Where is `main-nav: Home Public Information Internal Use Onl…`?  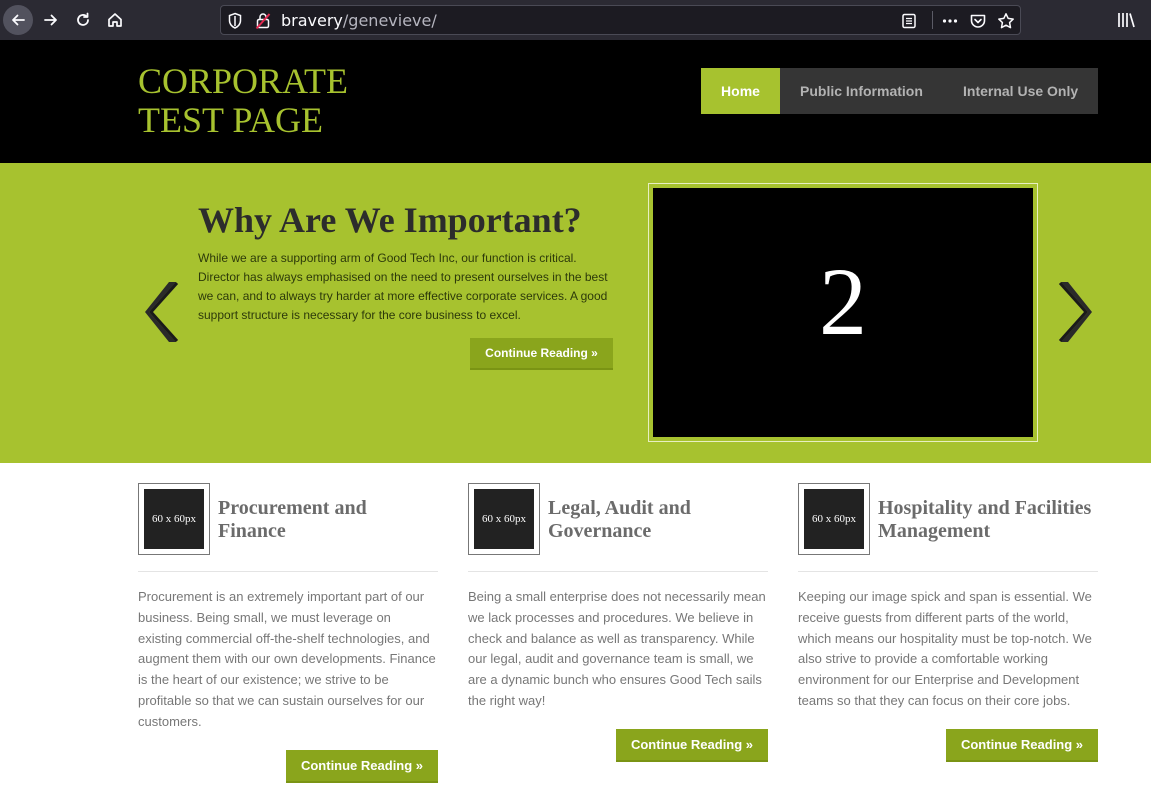 main-nav: Home Public Information Internal Use Onl… is located at coordinates (899, 91).